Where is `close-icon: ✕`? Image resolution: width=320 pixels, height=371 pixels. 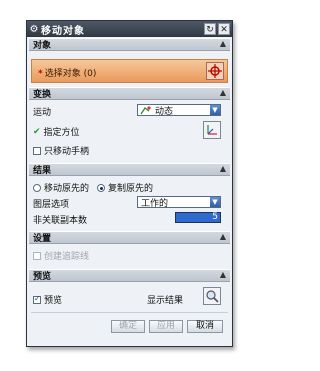 close-icon: ✕ is located at coordinates (224, 29).